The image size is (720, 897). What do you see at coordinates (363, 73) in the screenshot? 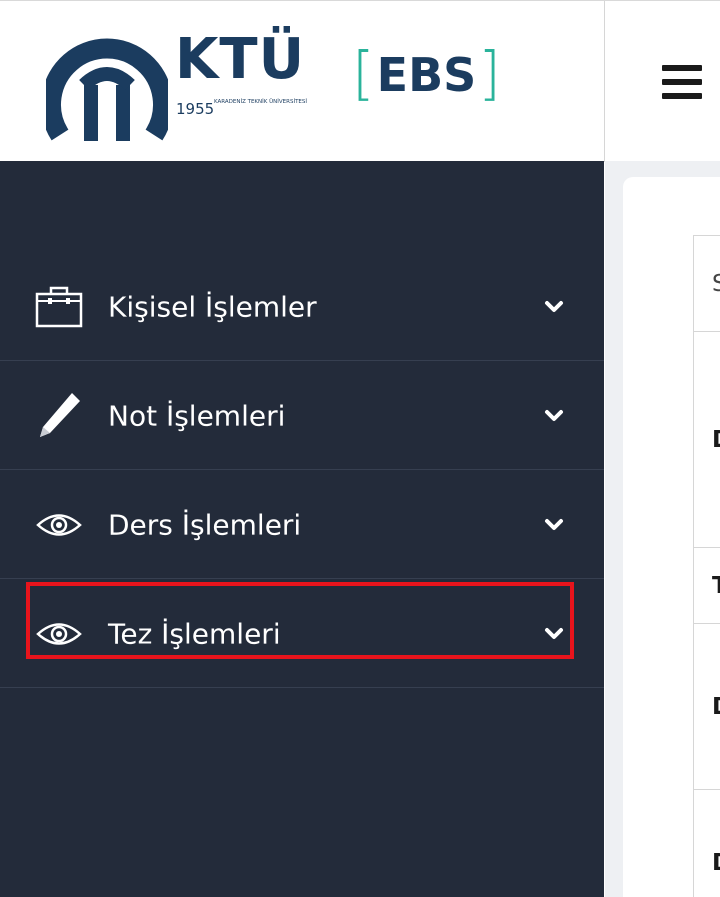
I see `ebs-bracket-open: [` at bounding box center [363, 73].